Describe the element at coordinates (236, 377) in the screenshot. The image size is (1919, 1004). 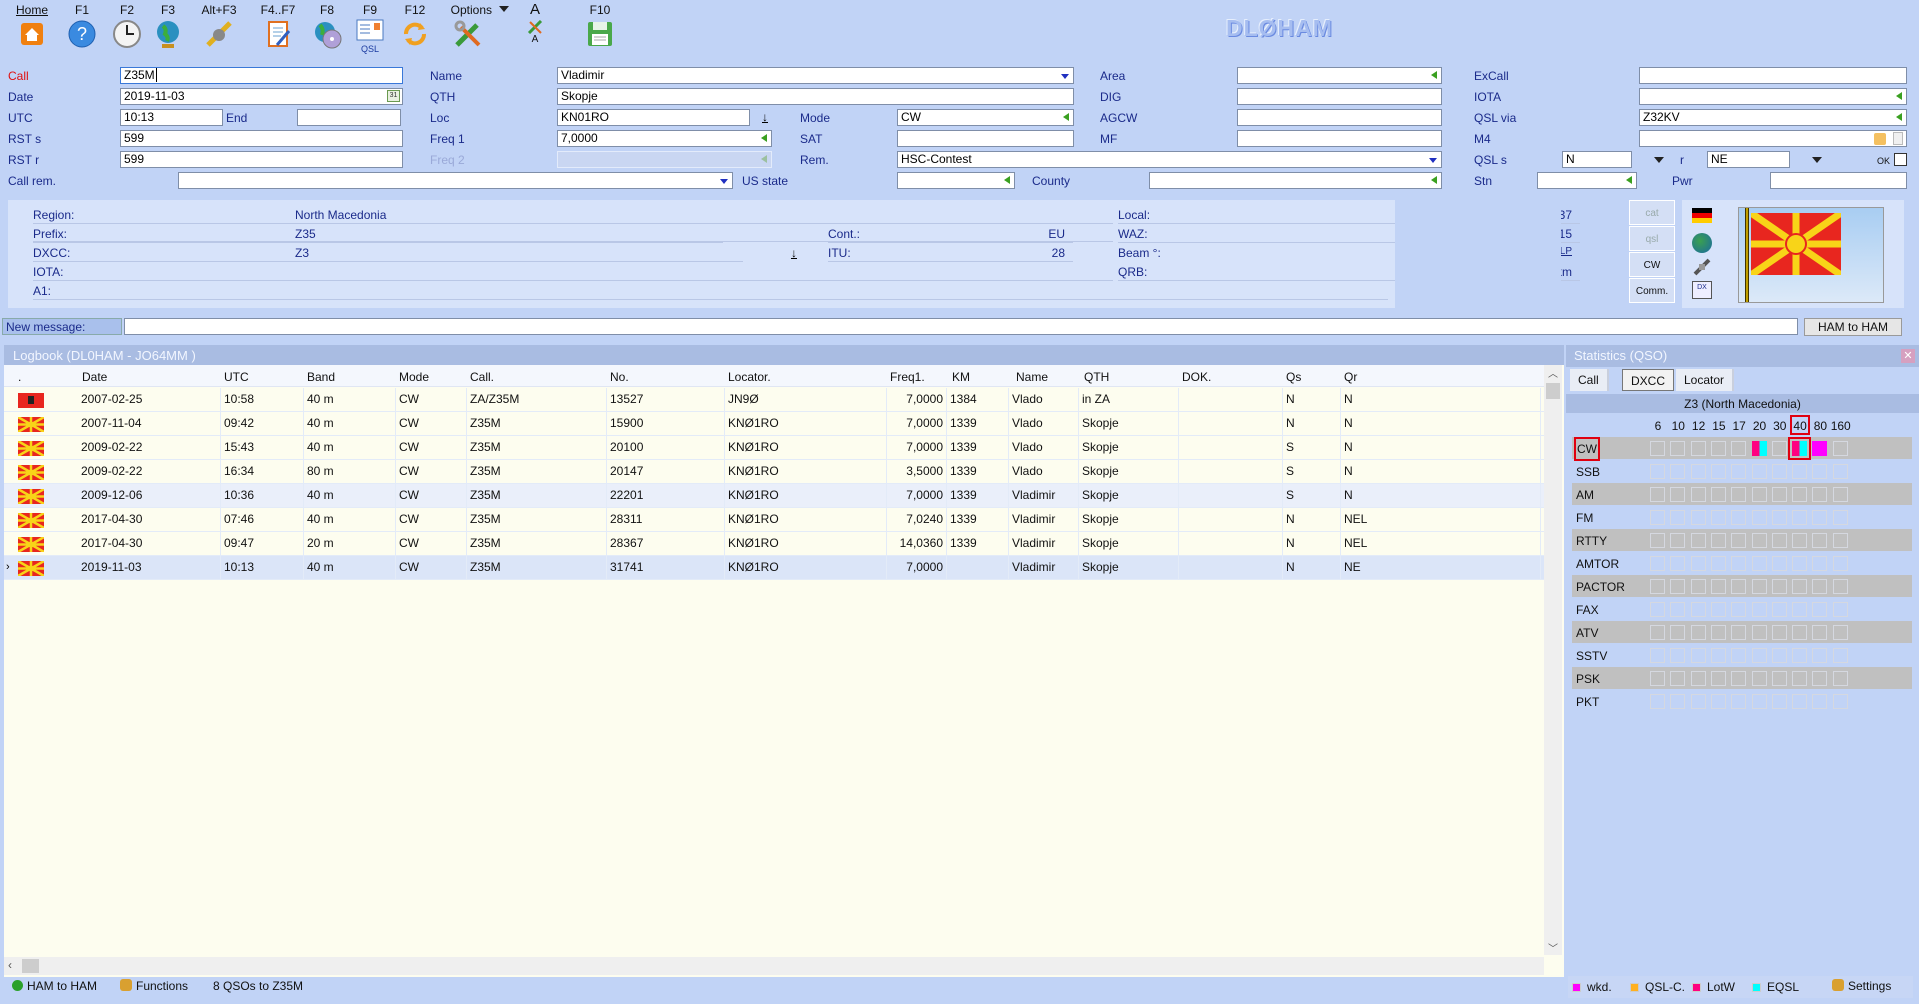
I see `col-utc: UTC` at that location.